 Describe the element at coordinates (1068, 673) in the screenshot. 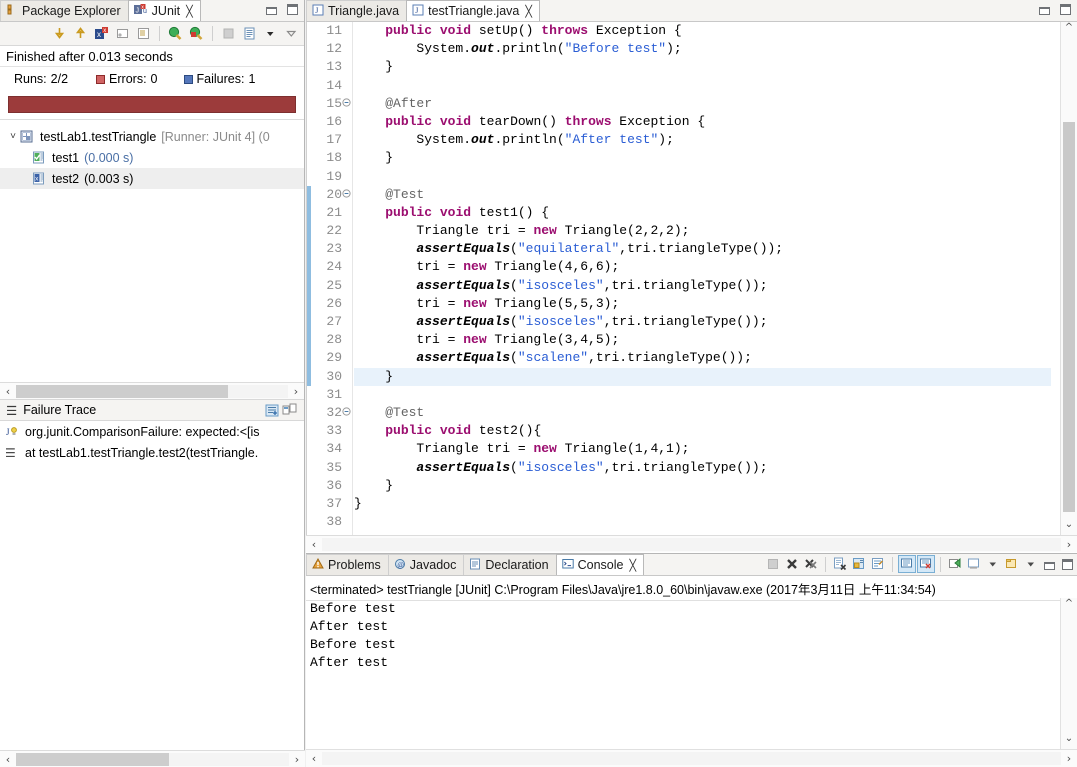

I see `console-vertical-scrollbar: ^ ⌄` at that location.